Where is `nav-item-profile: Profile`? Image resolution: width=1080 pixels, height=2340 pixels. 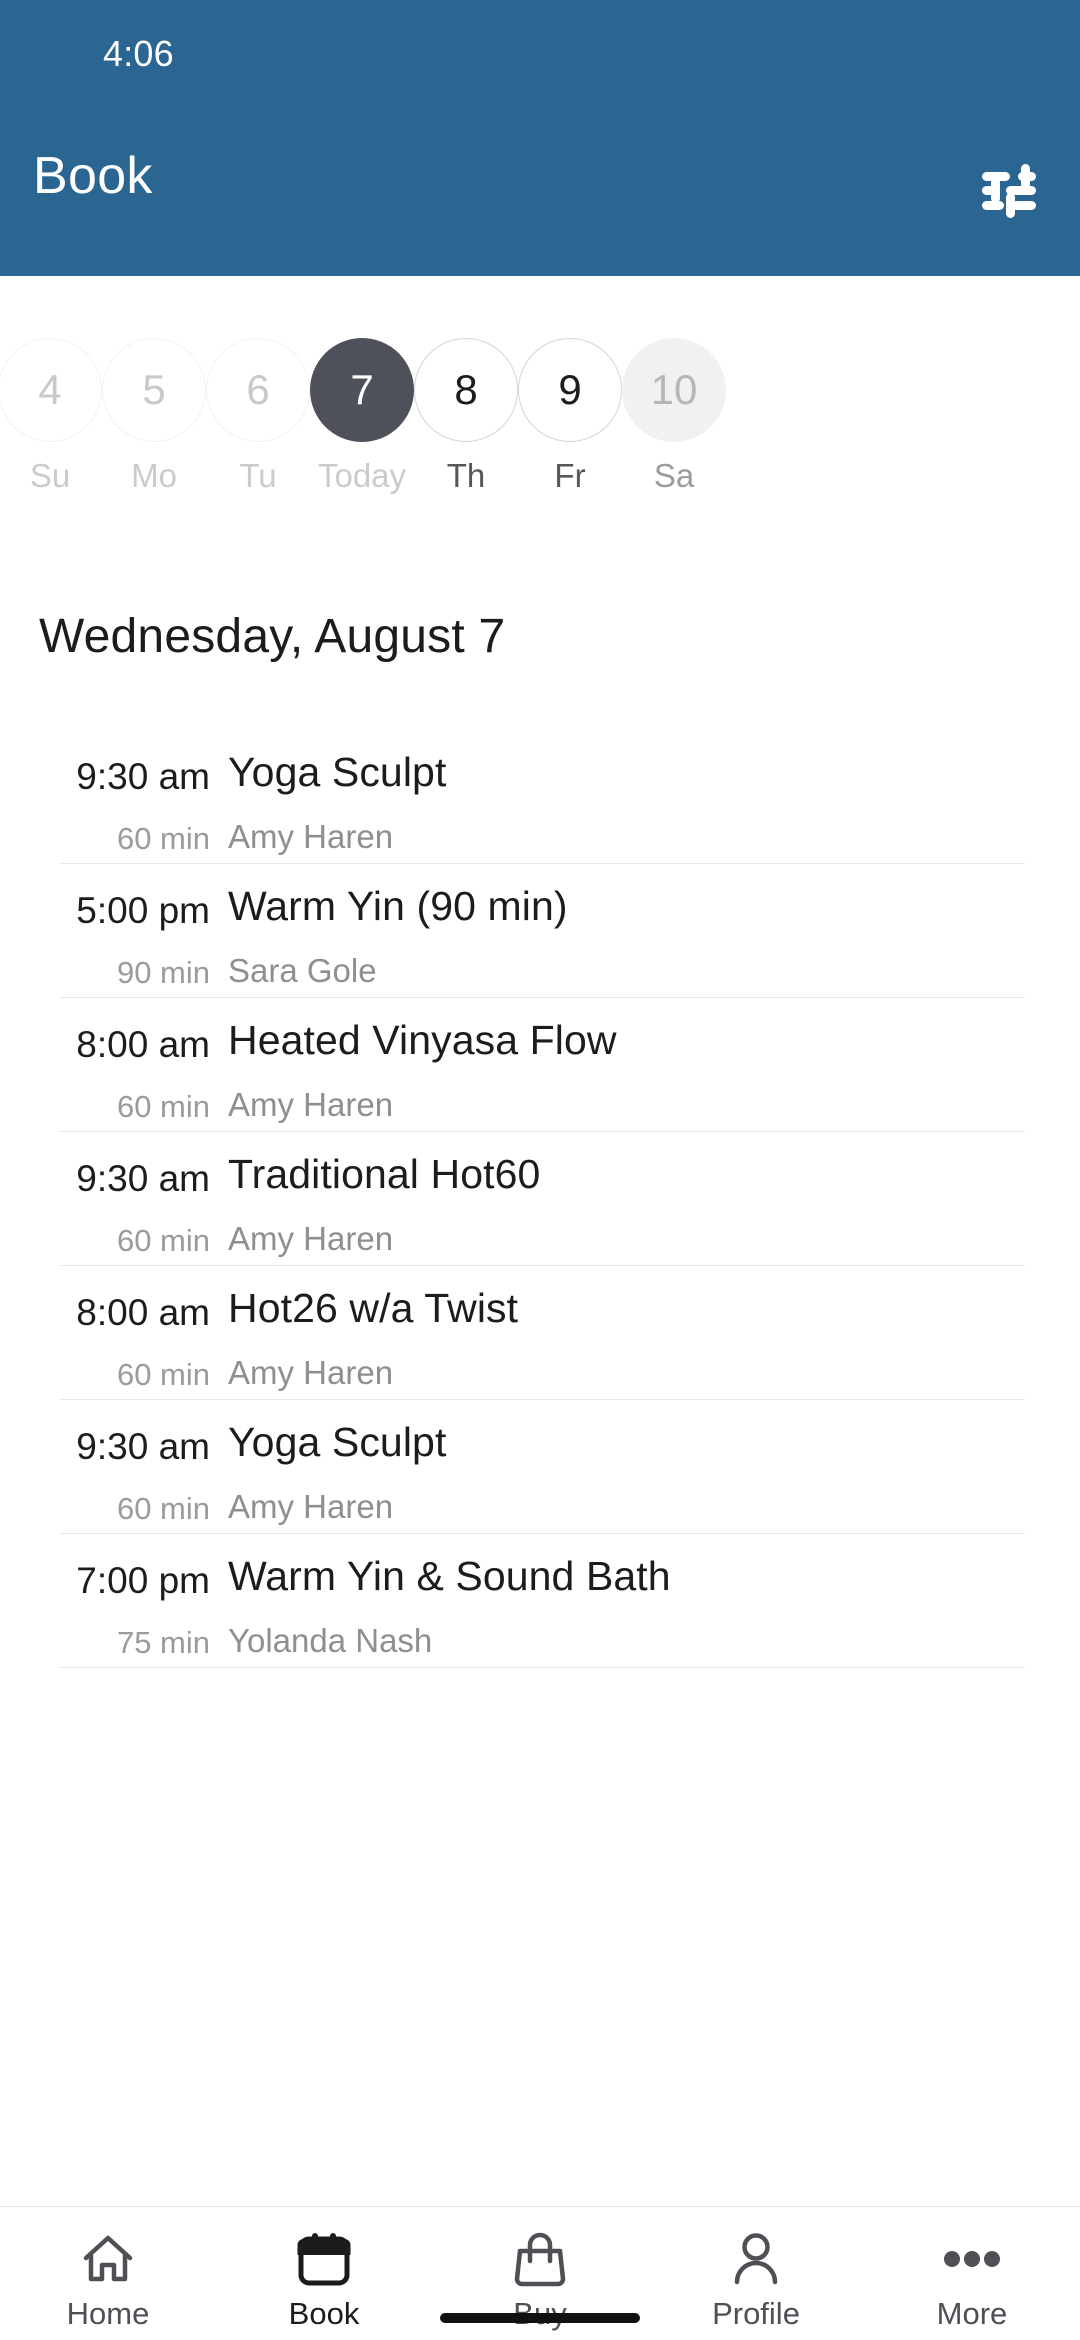
nav-item-profile: Profile is located at coordinates (756, 2278).